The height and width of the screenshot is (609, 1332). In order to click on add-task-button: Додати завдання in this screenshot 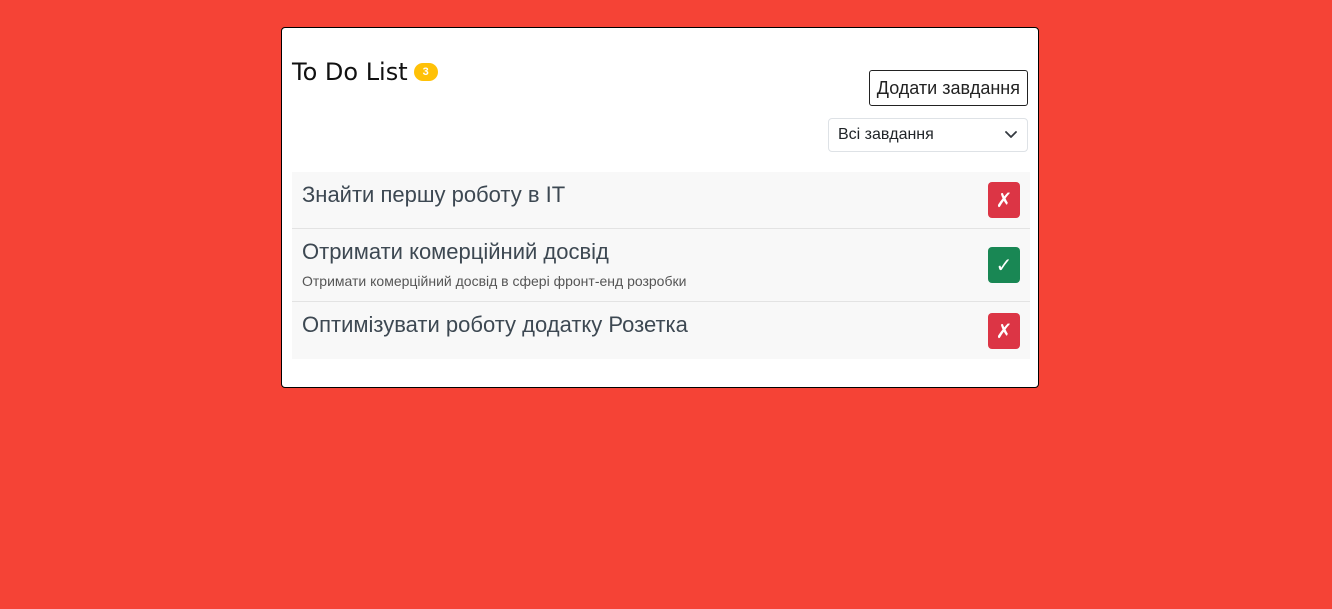, I will do `click(948, 88)`.